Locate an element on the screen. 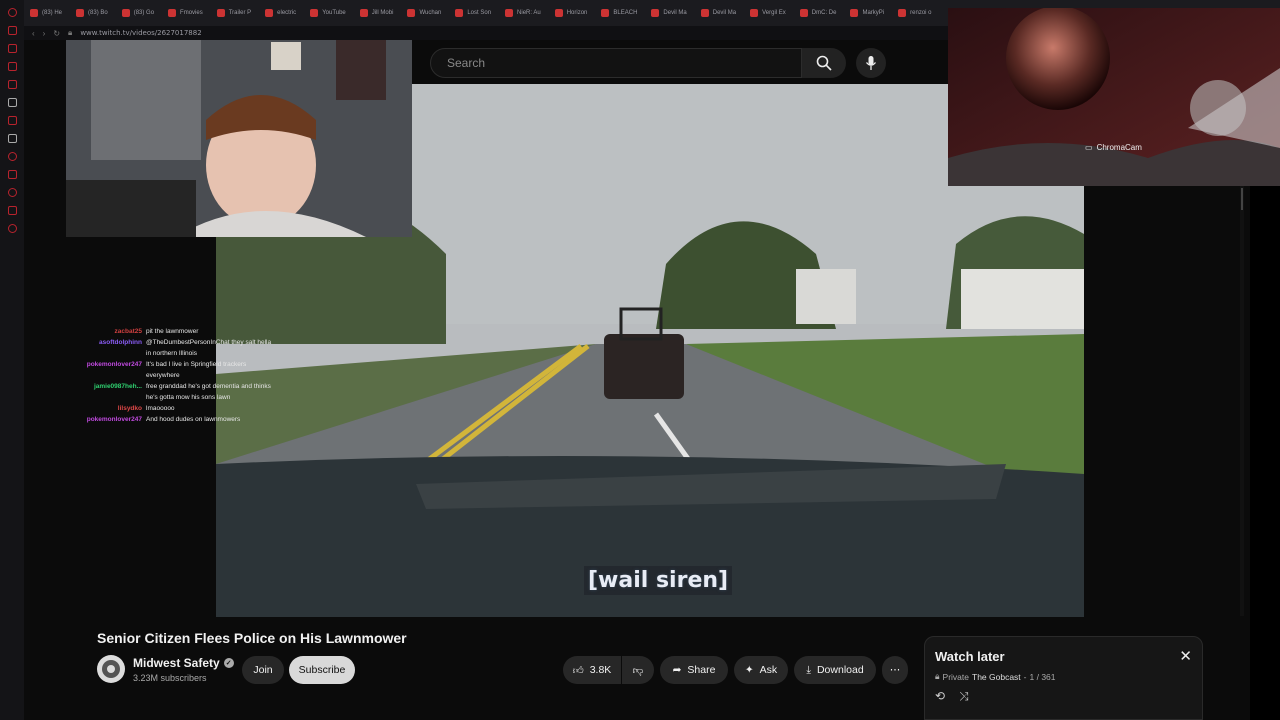  loop-icon: ⟲ is located at coordinates (940, 696).